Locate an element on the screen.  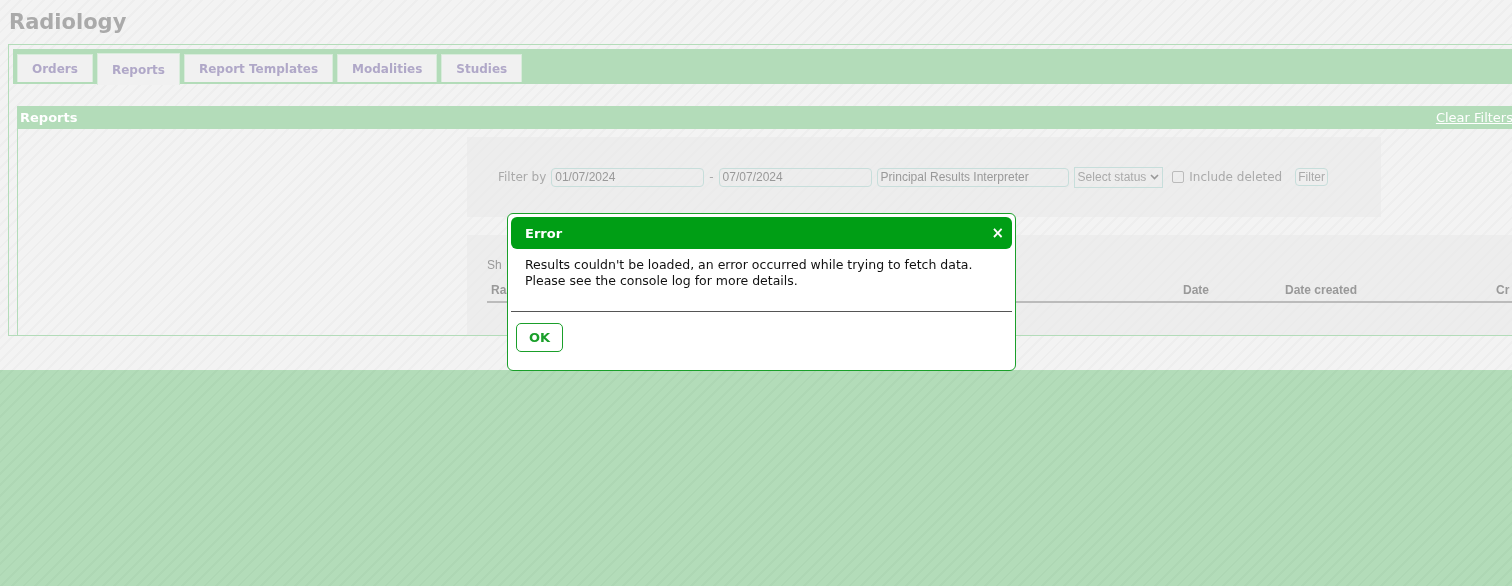
tab: Orders is located at coordinates (55, 68).